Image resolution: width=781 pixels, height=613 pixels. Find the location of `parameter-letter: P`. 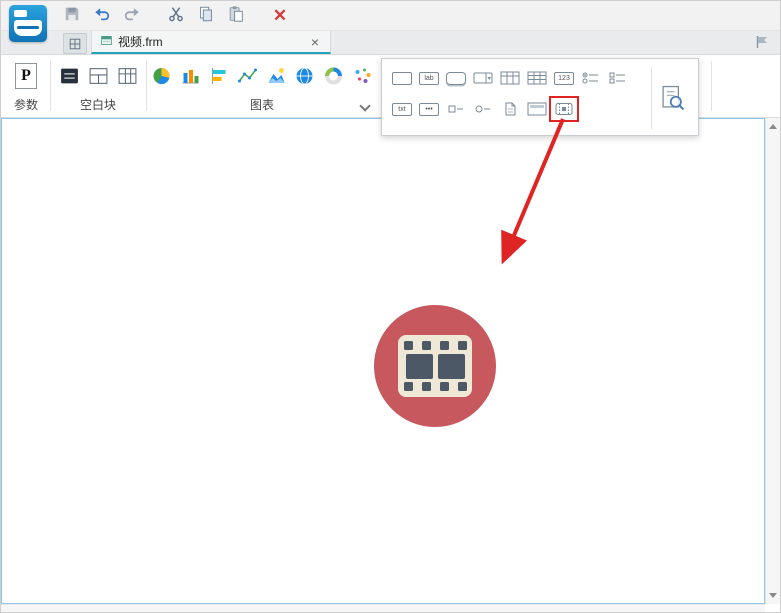

parameter-letter: P is located at coordinates (26, 75).